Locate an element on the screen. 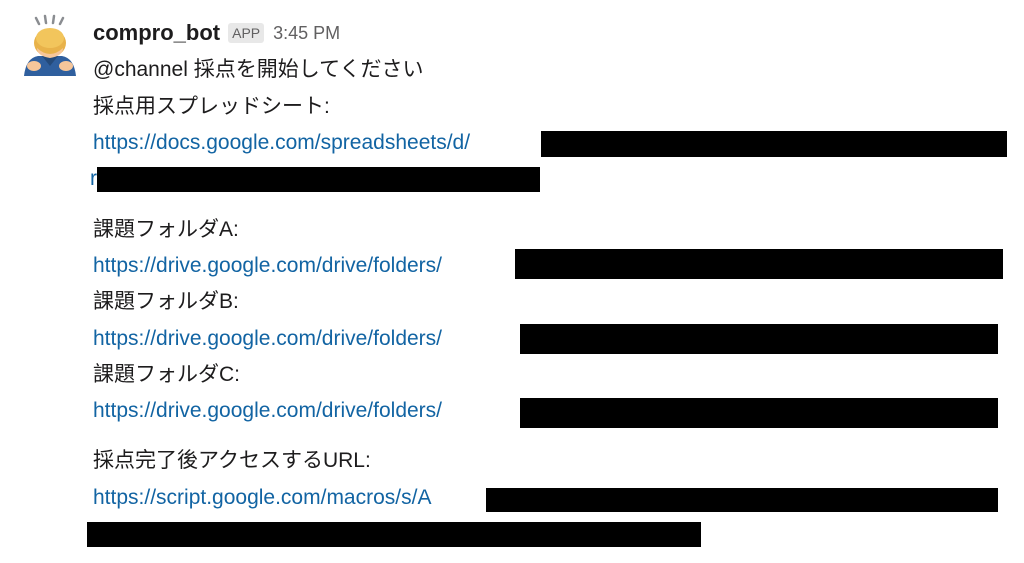 The width and height of the screenshot is (1024, 563). folder-b-link: https://drive.google.com/drive/folders/ is located at coordinates (267, 338).